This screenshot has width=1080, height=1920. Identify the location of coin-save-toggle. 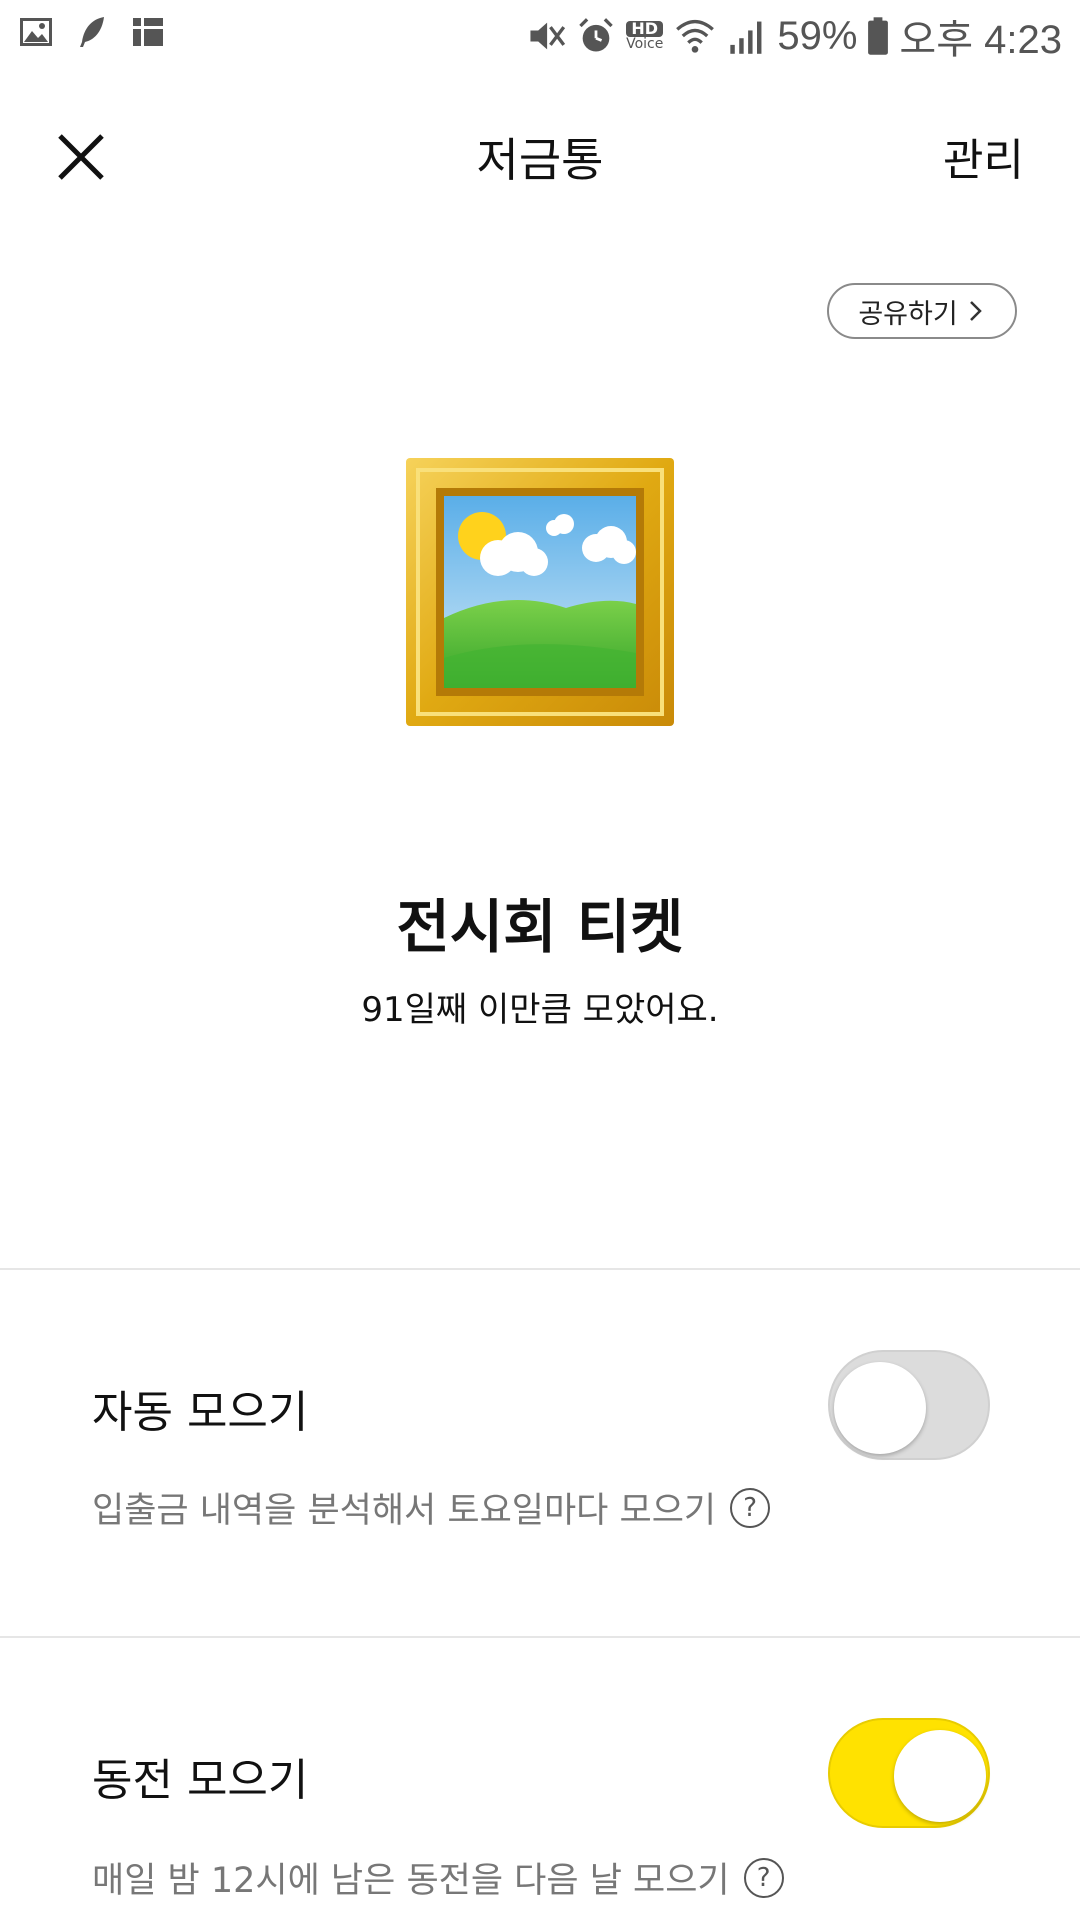
(909, 1773).